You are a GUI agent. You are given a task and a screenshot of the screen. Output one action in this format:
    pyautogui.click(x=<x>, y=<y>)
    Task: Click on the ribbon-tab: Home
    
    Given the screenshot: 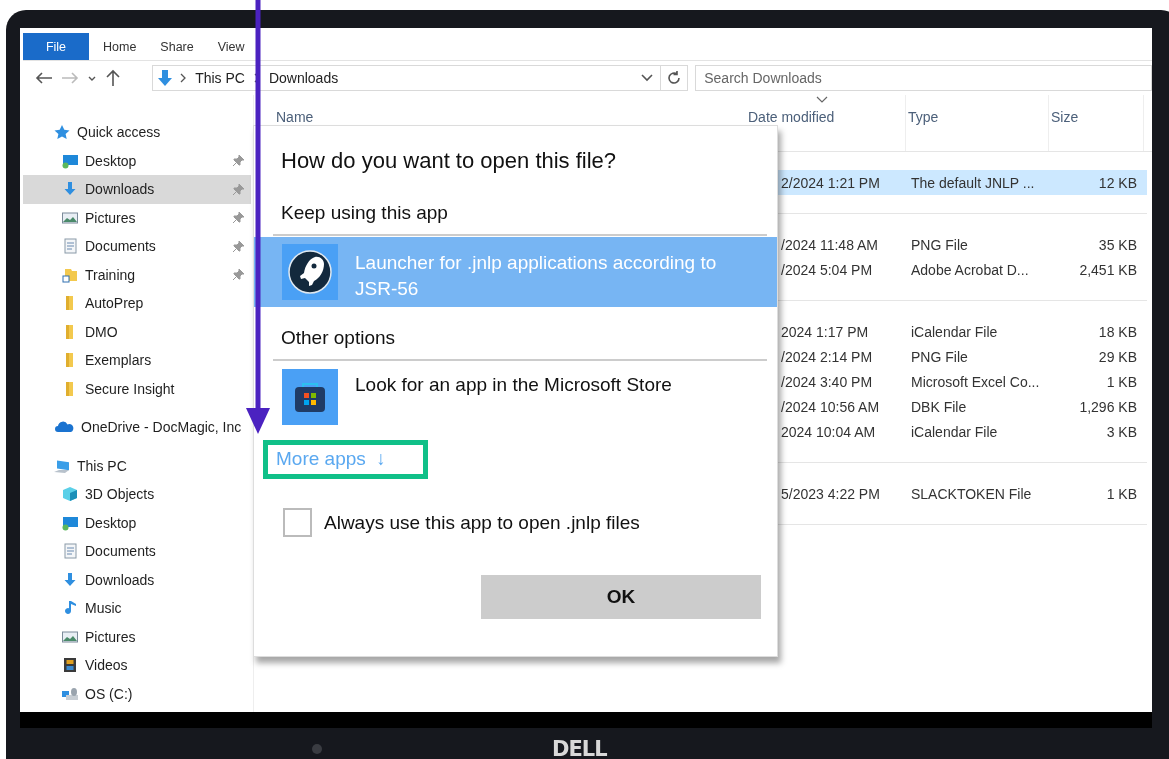 What is the action you would take?
    pyautogui.click(x=120, y=46)
    